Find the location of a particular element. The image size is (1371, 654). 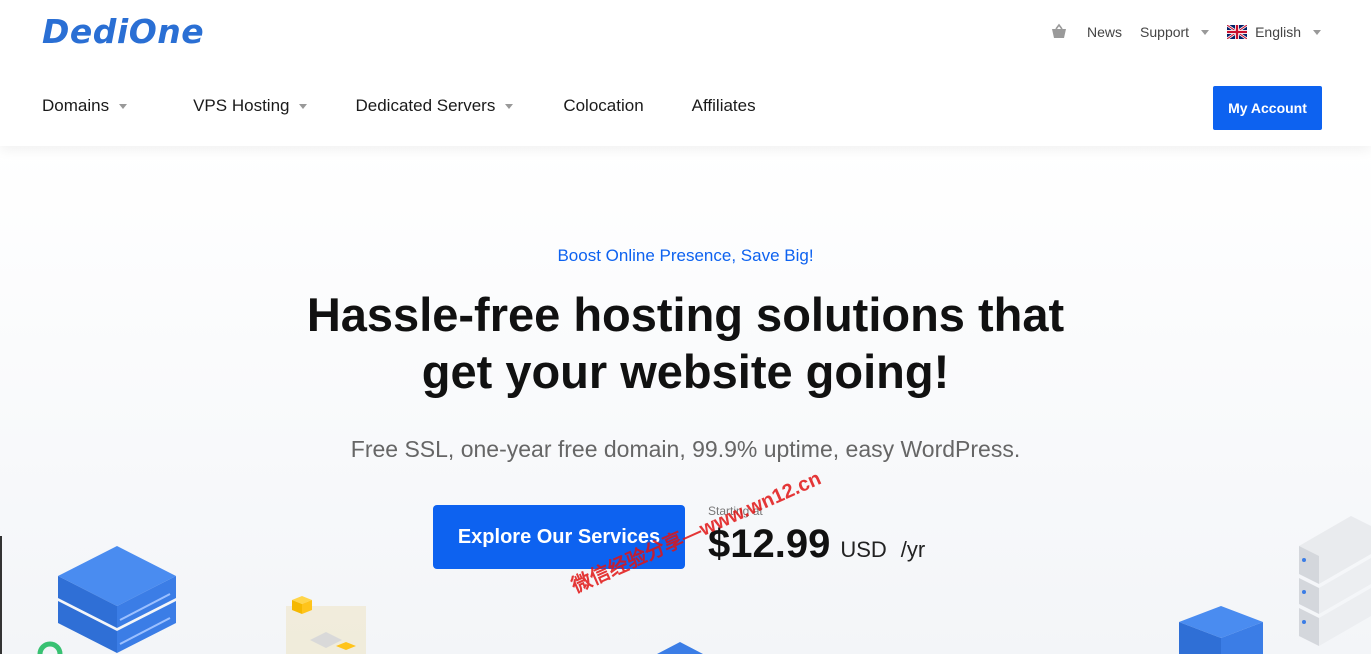

support-label: Support is located at coordinates (1165, 32).